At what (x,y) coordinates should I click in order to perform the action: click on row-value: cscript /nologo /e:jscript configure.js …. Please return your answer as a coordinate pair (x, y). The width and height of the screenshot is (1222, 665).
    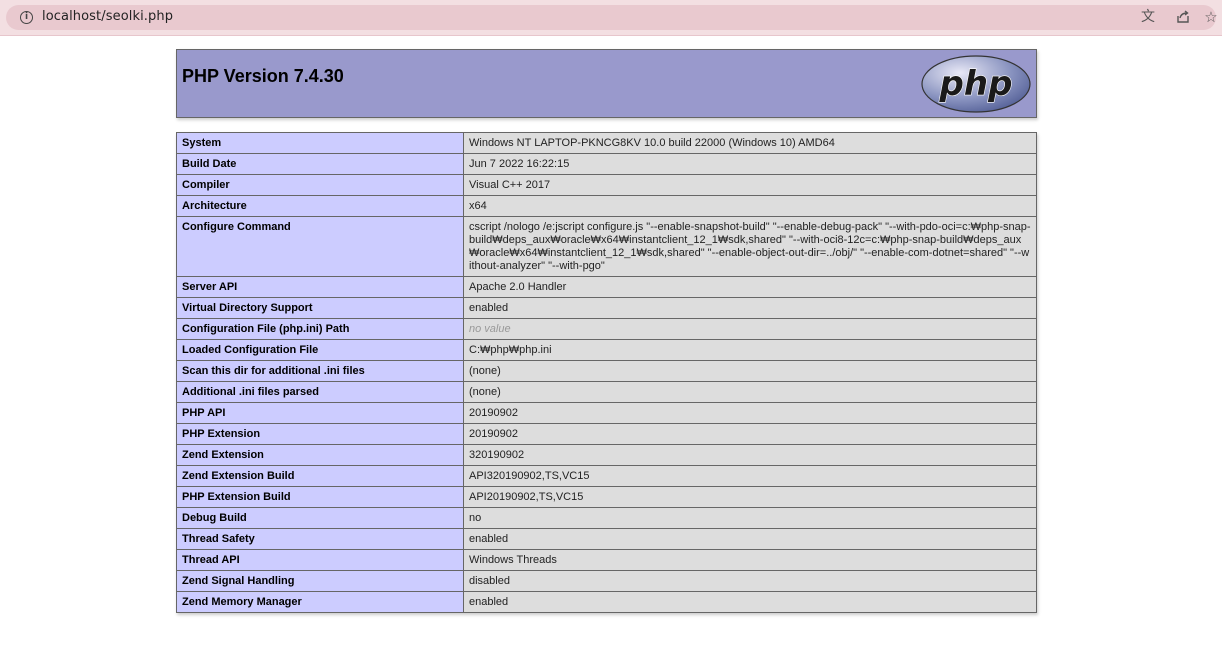
    Looking at the image, I should click on (750, 246).